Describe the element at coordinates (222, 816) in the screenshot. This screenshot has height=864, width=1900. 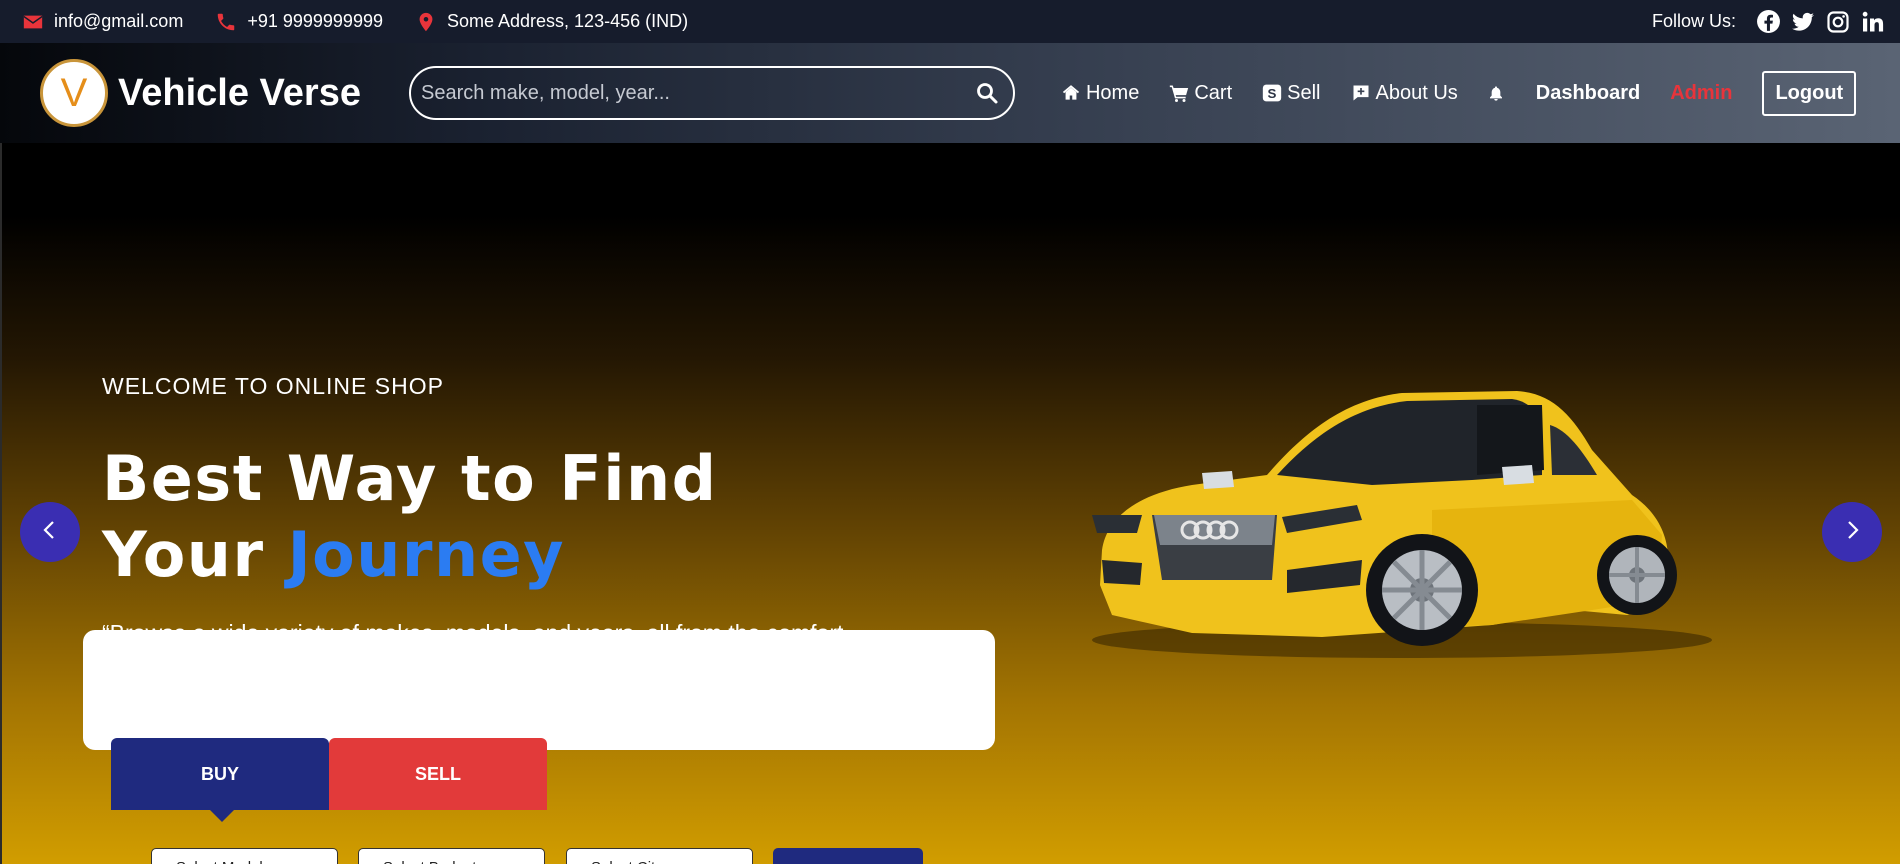
I see `active-tab-indicator` at that location.